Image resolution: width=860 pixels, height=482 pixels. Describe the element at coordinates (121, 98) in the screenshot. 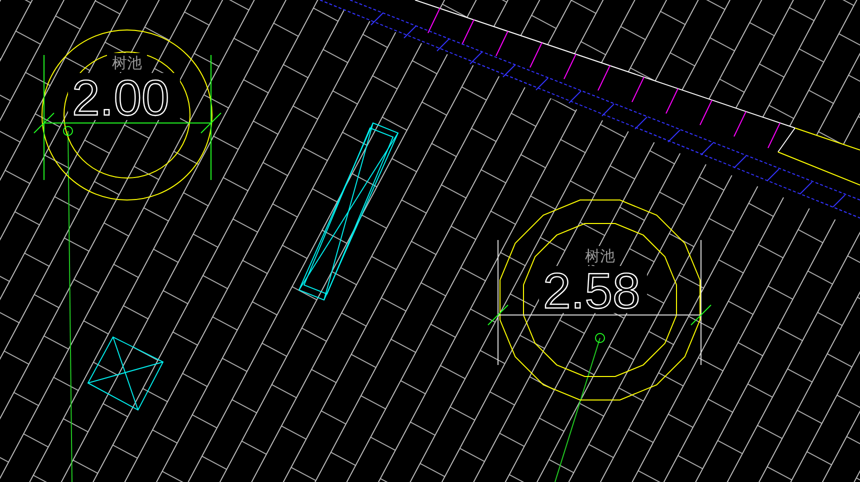

I see `diameter-label: 2.00` at that location.